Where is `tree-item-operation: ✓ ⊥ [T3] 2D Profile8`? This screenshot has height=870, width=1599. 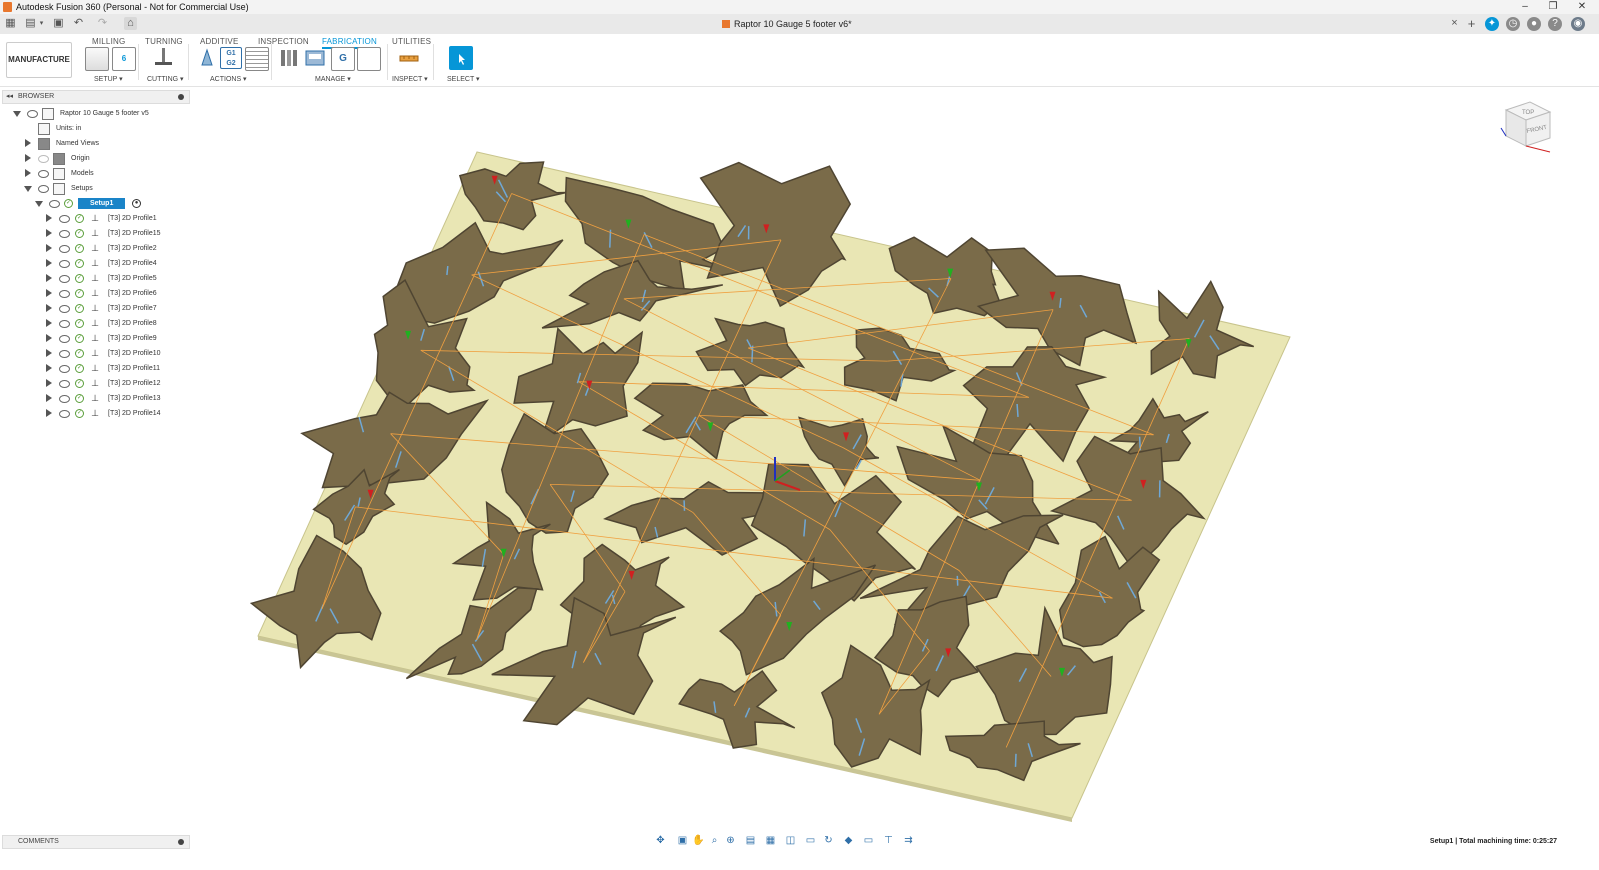
tree-item-operation: ✓ ⊥ [T3] 2D Profile8 is located at coordinates (95, 323).